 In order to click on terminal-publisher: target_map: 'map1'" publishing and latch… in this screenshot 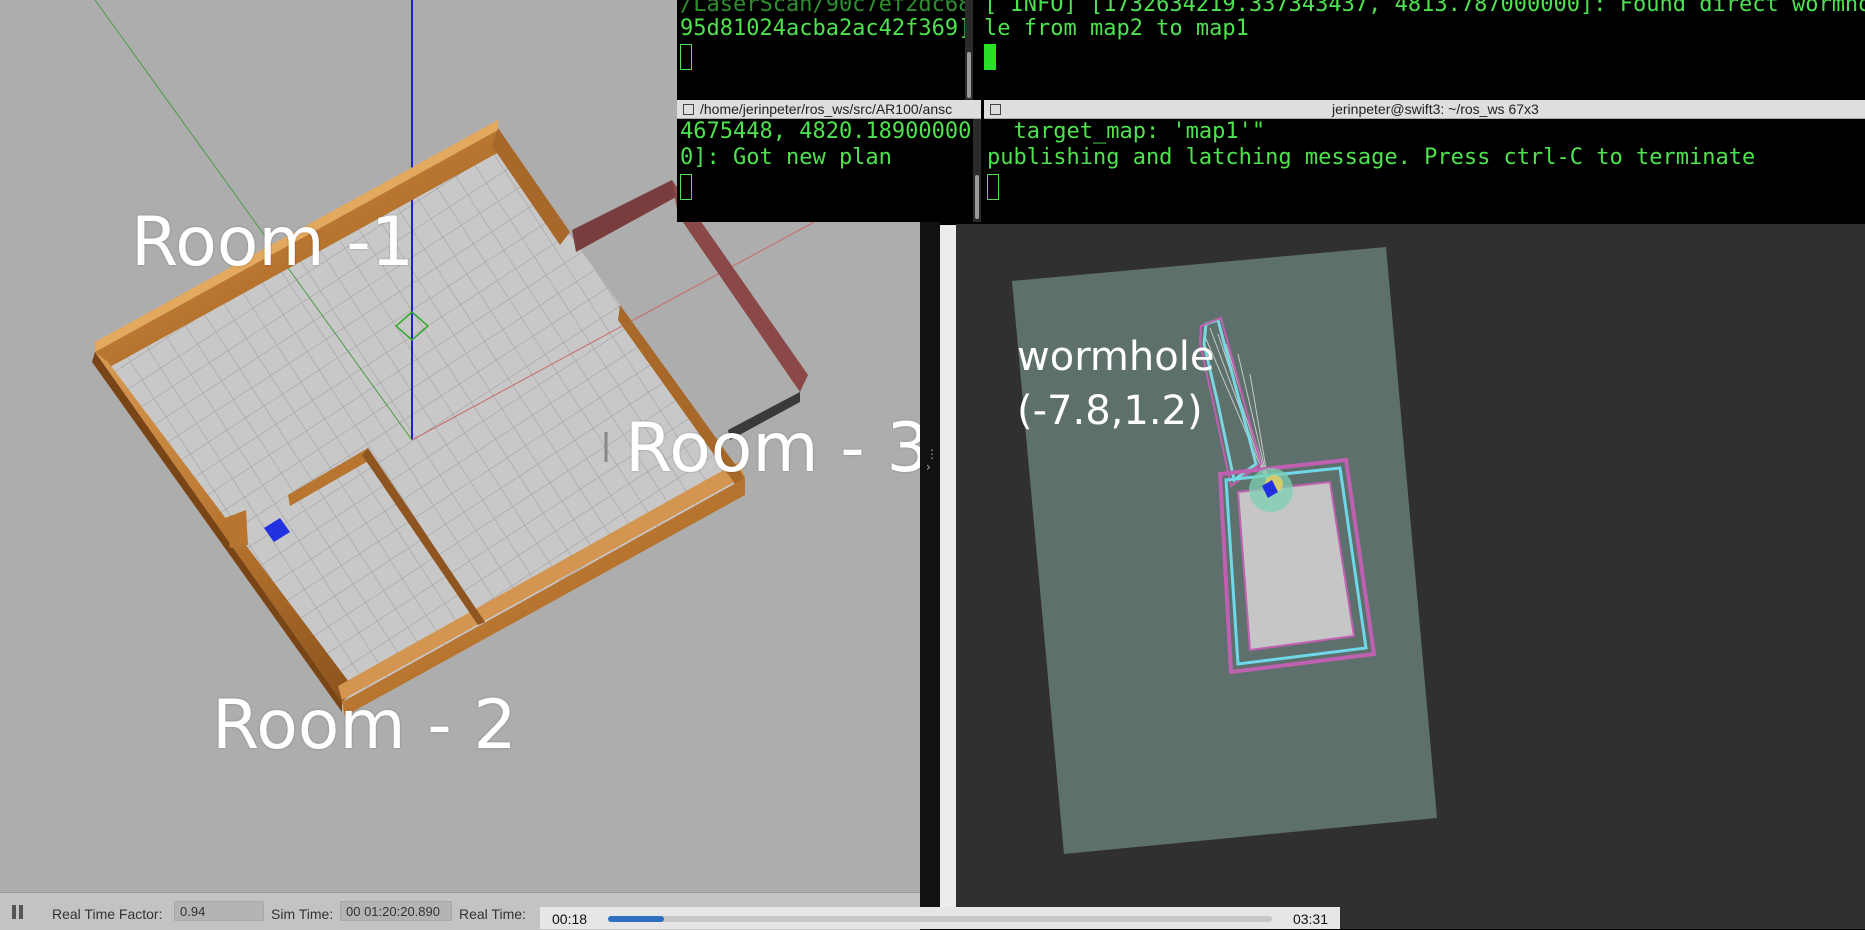, I will do `click(1424, 170)`.